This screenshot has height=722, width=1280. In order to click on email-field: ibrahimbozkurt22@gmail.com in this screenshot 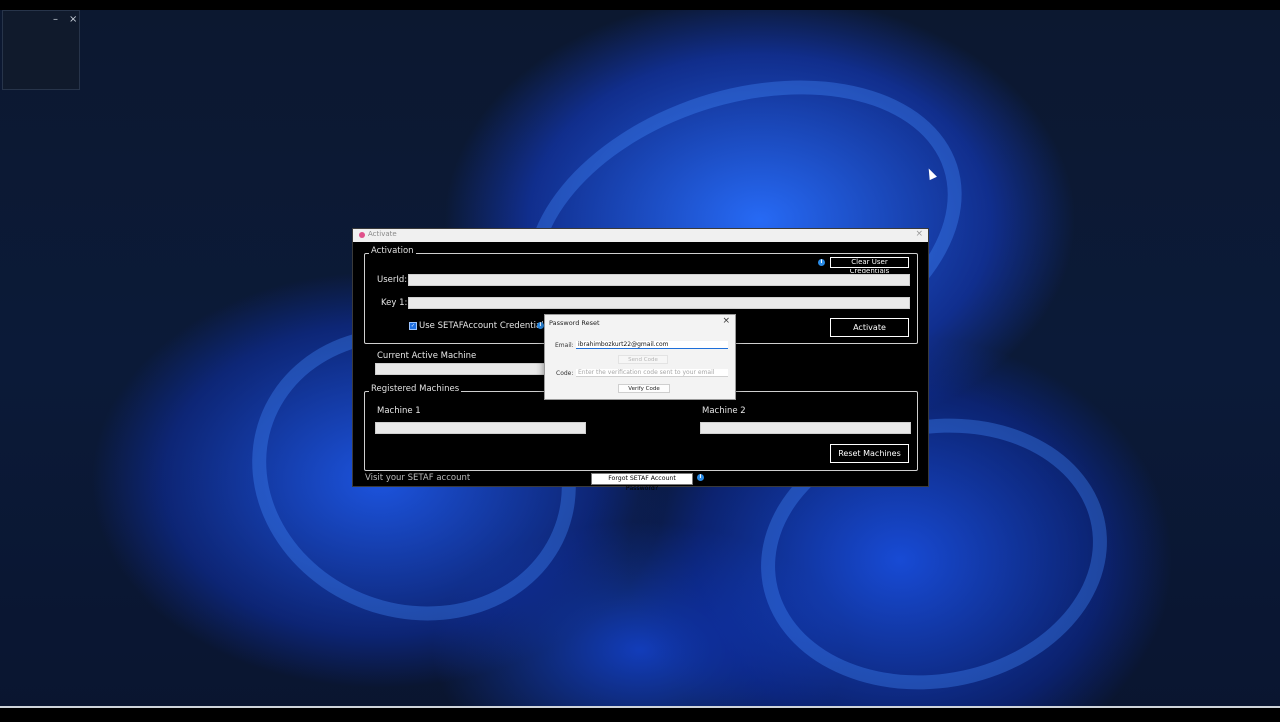, I will do `click(652, 345)`.